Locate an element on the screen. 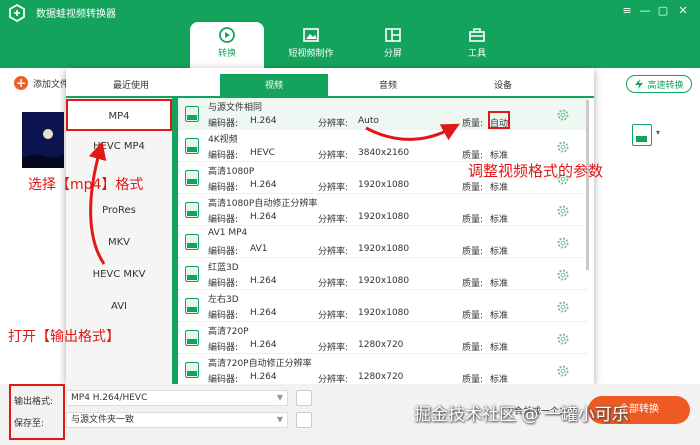  format-settings-button is located at coordinates (304, 398).